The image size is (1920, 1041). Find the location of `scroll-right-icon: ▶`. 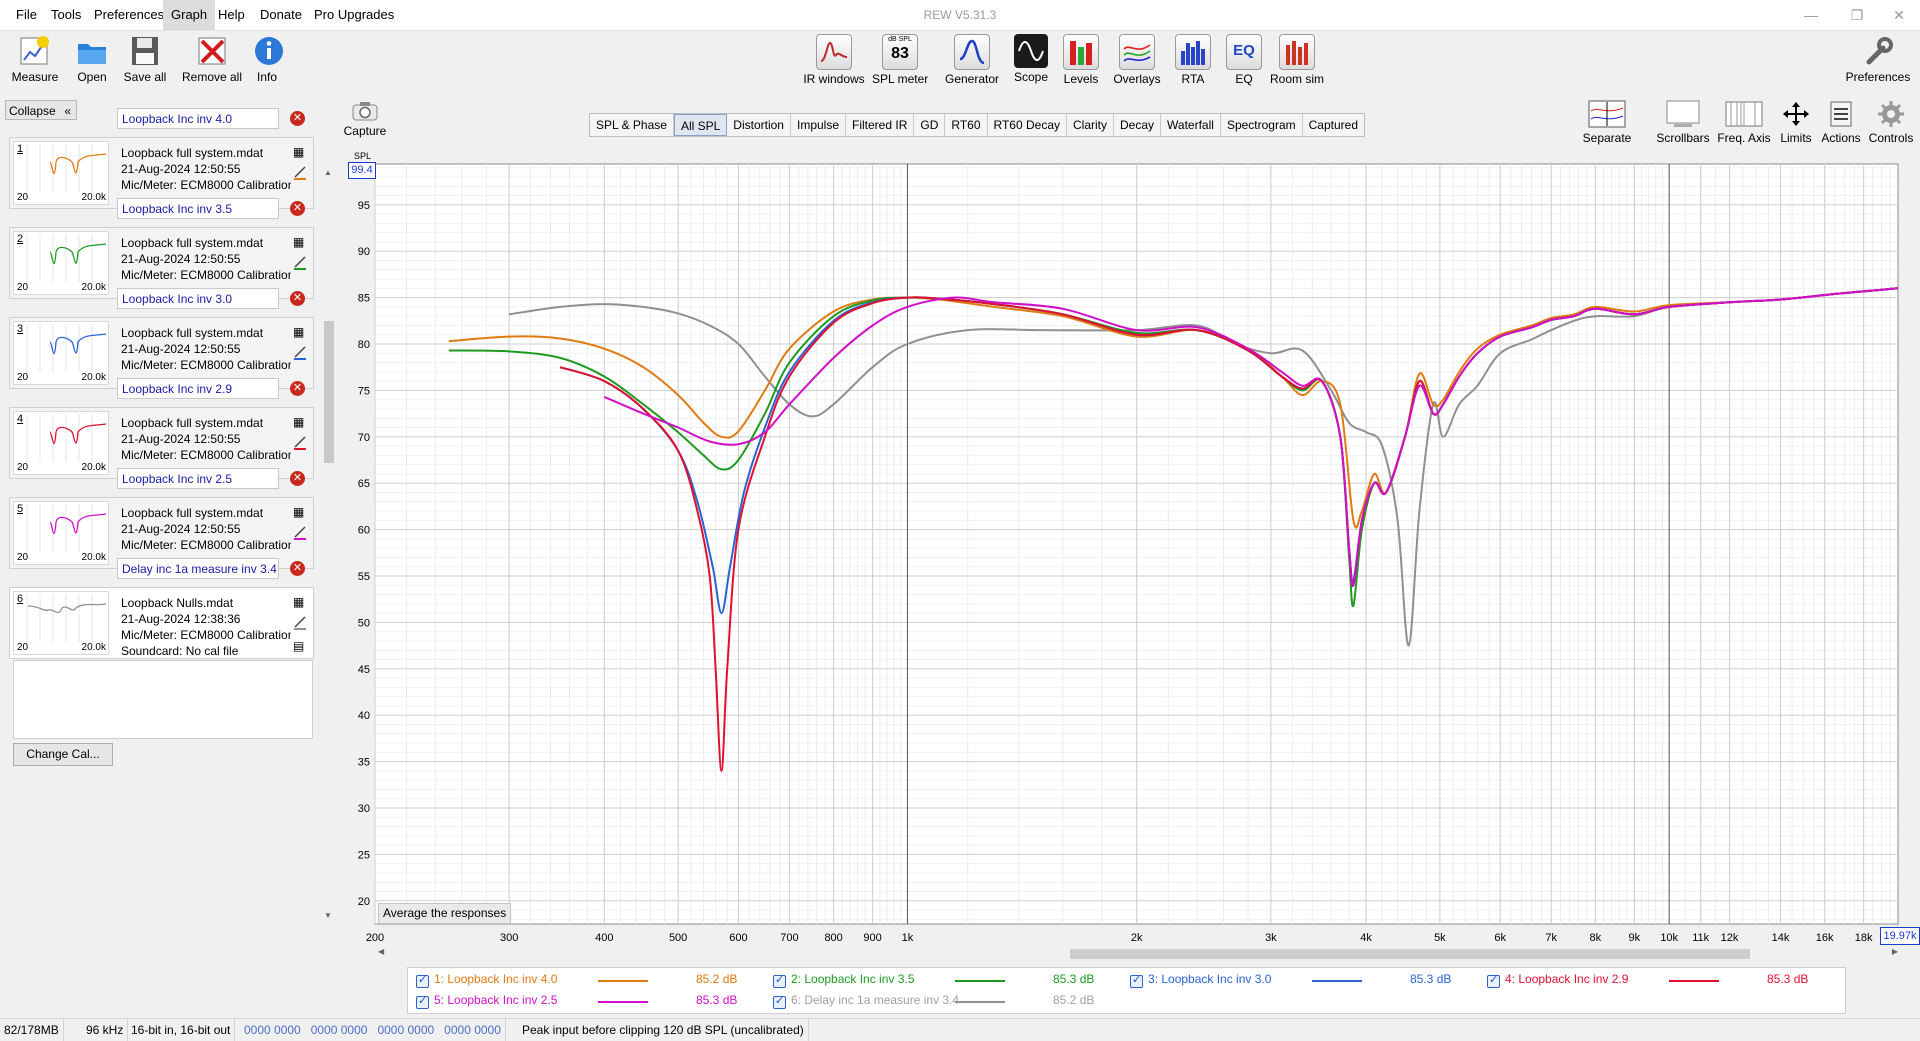

scroll-right-icon: ▶ is located at coordinates (1895, 951).